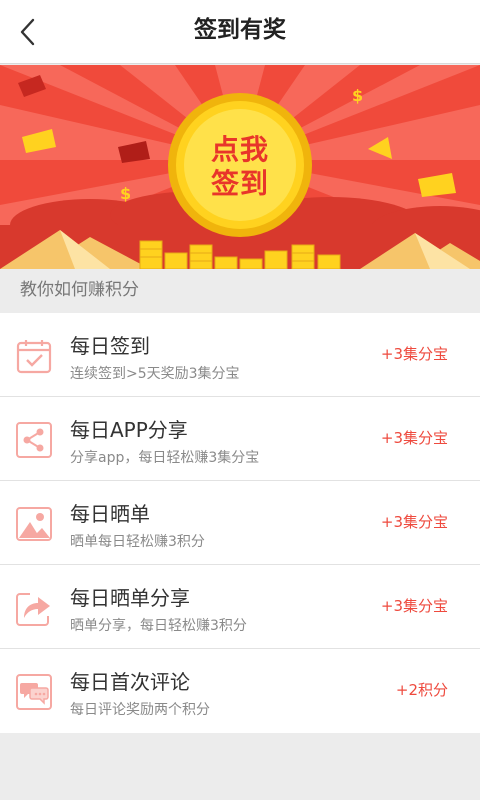  Describe the element at coordinates (129, 430) in the screenshot. I see `task-name: 每日APP分享` at that location.